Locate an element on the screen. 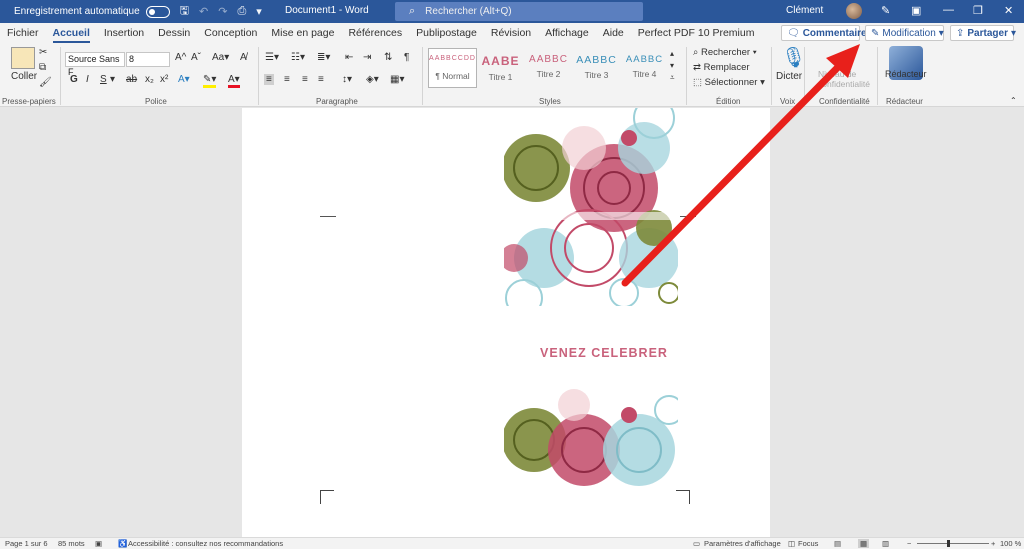 This screenshot has width=1024, height=549. focus-button: Focus is located at coordinates (808, 543).